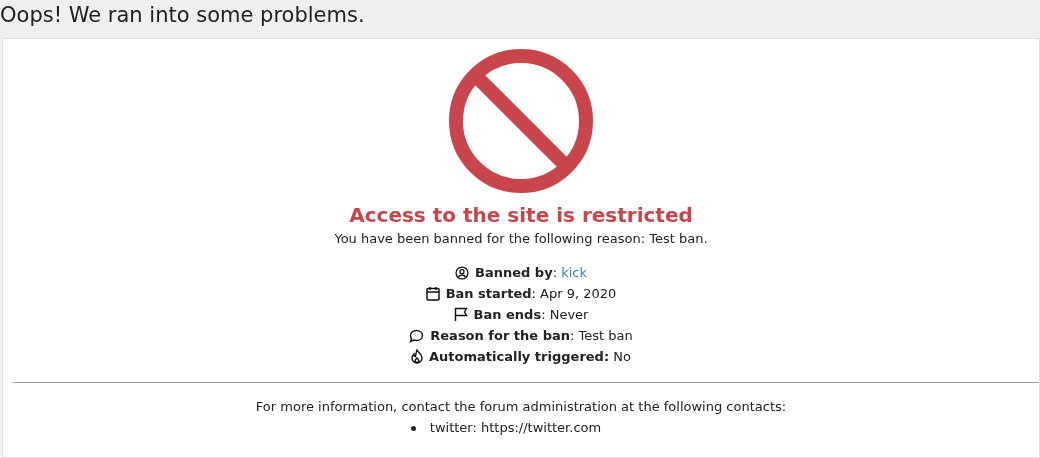 This screenshot has width=1040, height=458. I want to click on ban-message: You have been banned for the following reason: Test ban., so click(521, 239).